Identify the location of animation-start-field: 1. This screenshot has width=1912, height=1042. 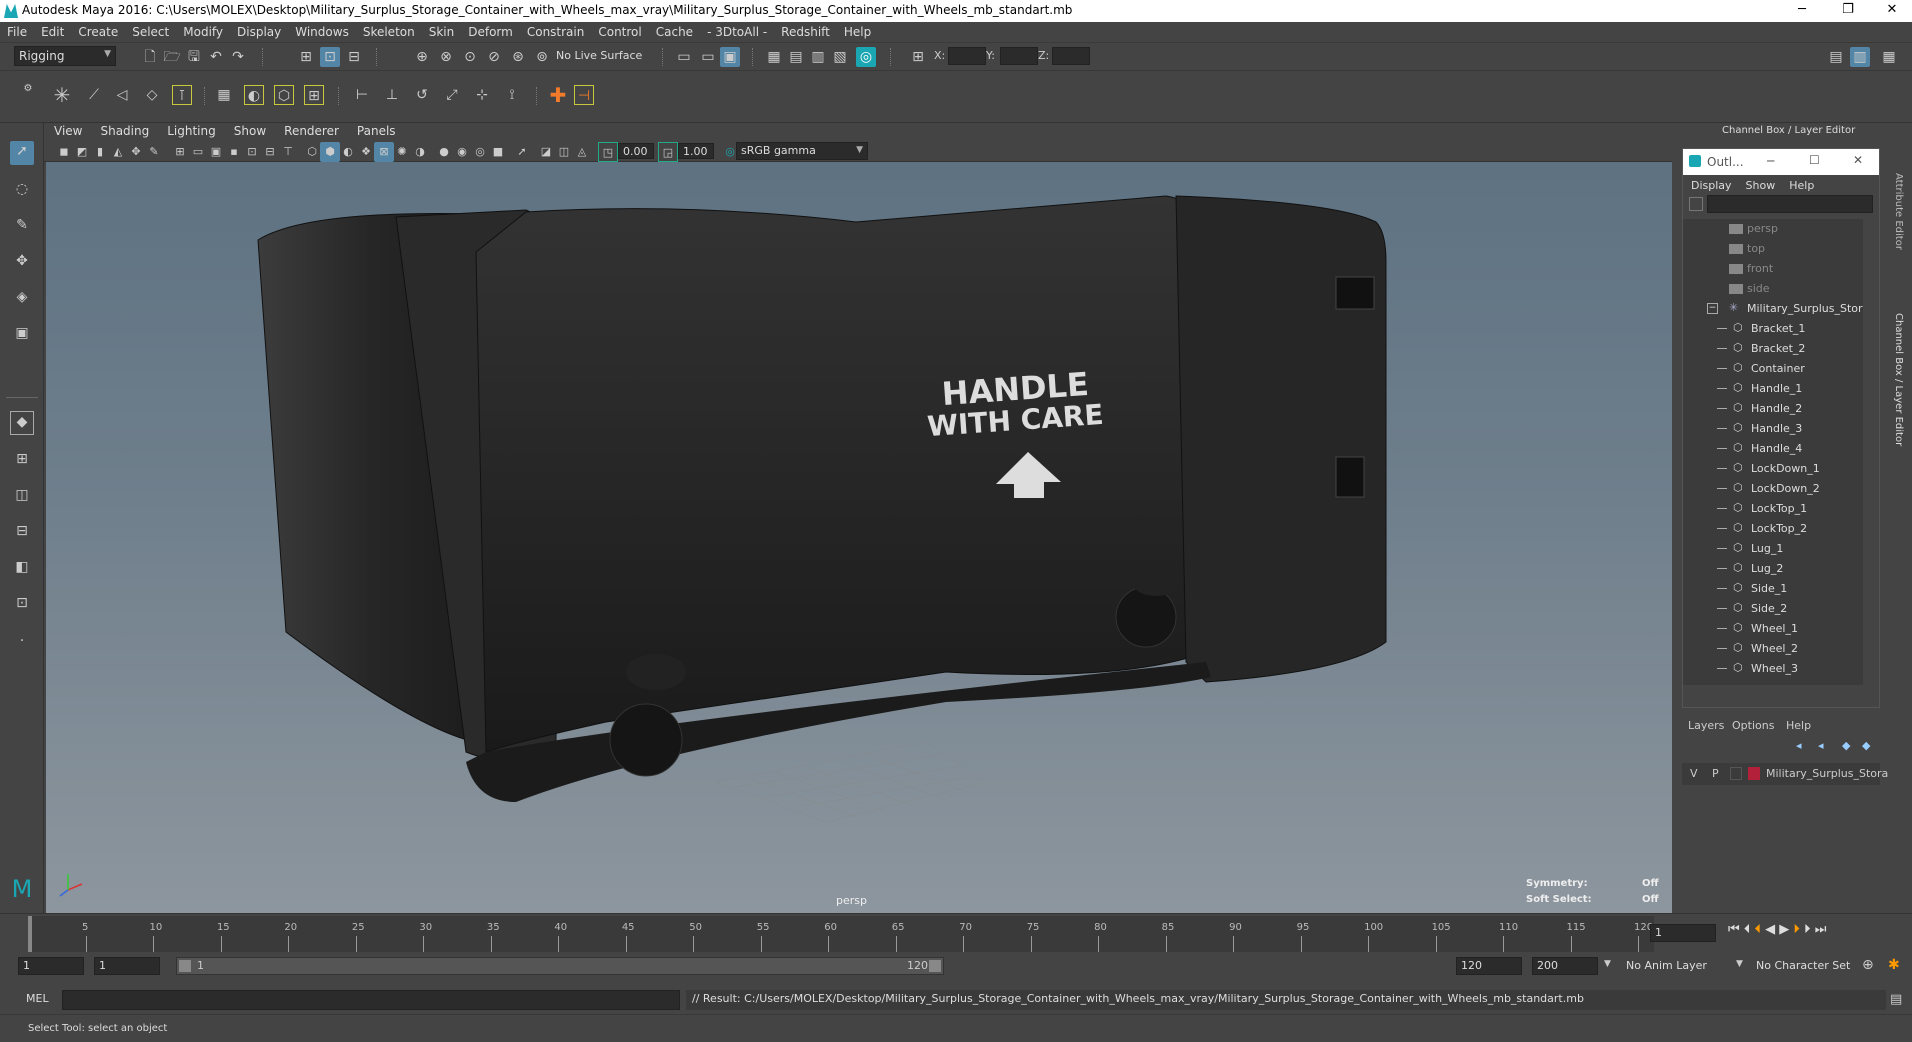
(51, 966).